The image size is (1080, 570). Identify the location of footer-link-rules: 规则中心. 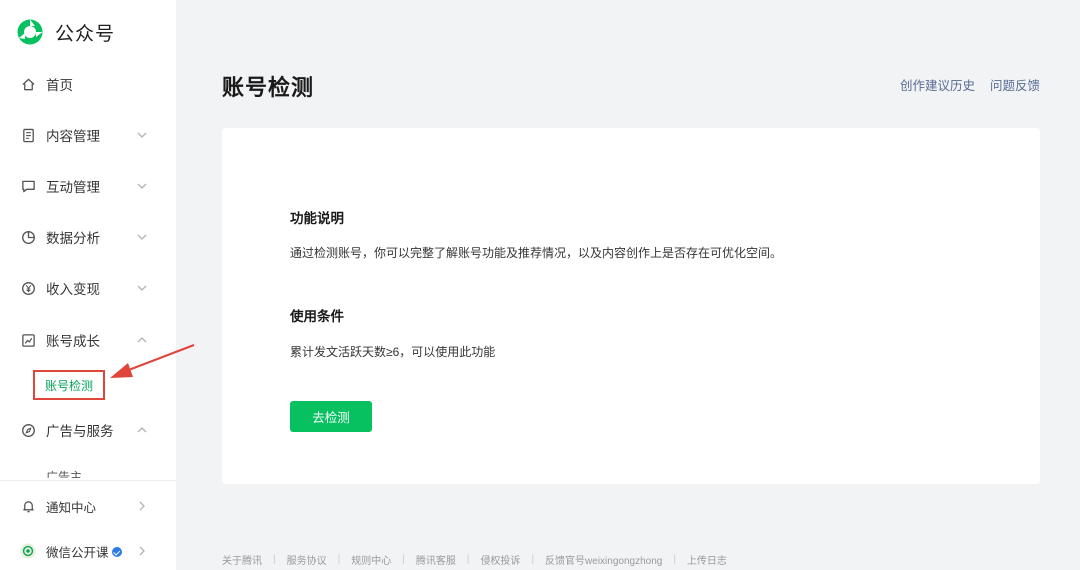
(371, 559).